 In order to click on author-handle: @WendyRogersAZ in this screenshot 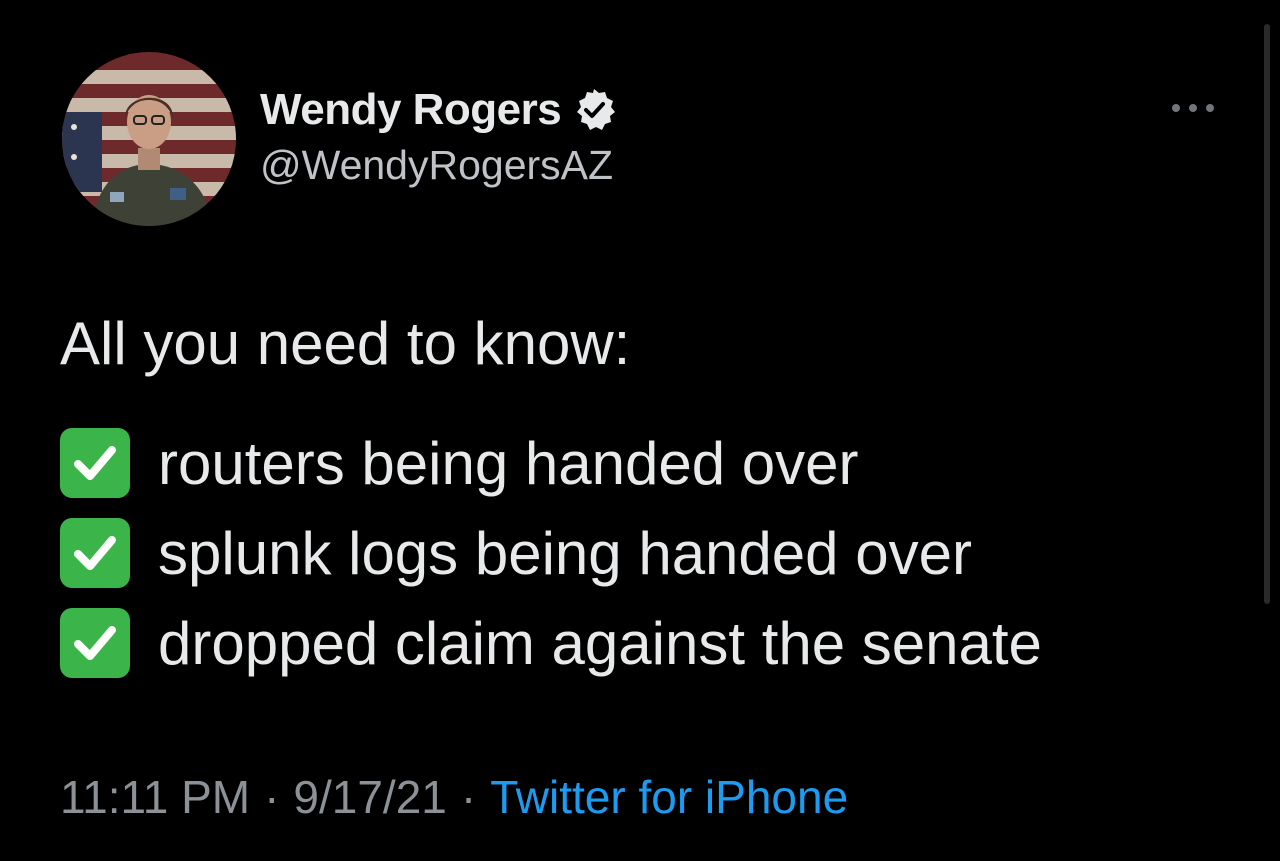, I will do `click(438, 165)`.